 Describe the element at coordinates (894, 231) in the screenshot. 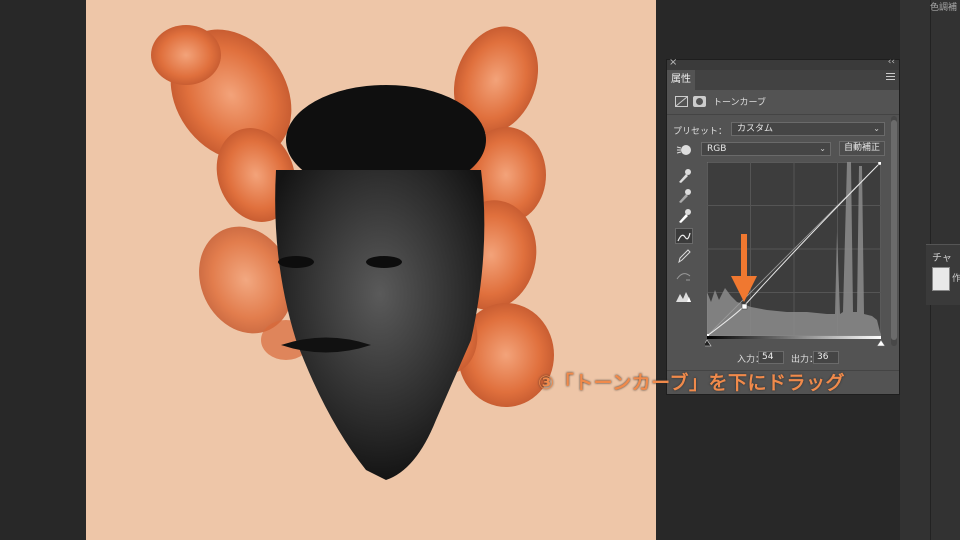

I see `panel-scrollbar` at that location.